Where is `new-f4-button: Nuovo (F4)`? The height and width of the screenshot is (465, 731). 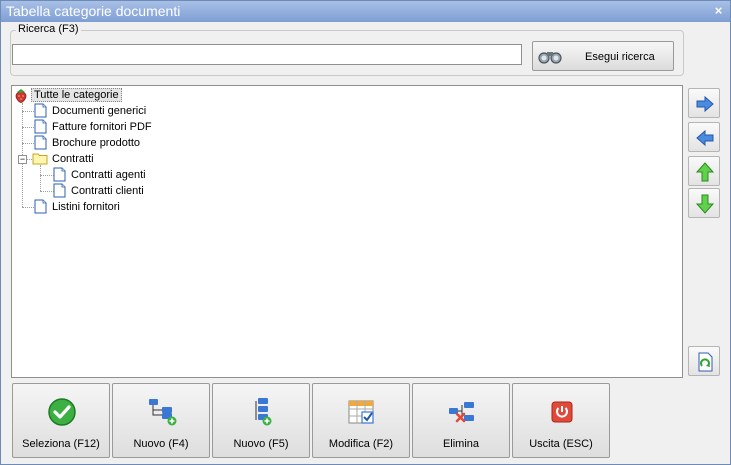
new-f4-button: Nuovo (F4) is located at coordinates (161, 420).